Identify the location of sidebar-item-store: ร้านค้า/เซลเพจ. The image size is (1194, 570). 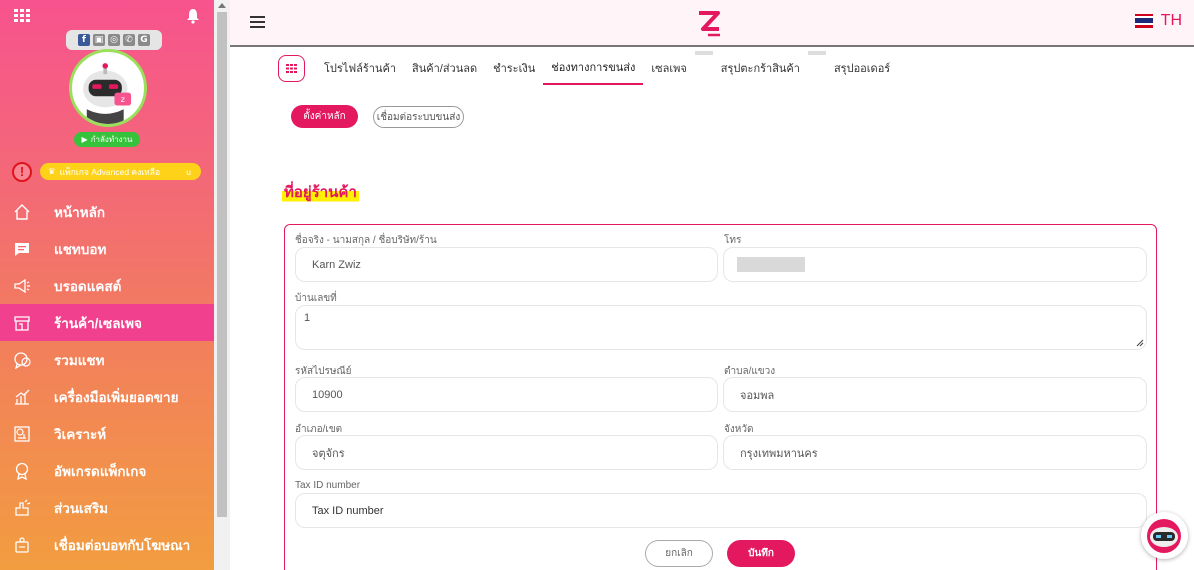
(107, 322).